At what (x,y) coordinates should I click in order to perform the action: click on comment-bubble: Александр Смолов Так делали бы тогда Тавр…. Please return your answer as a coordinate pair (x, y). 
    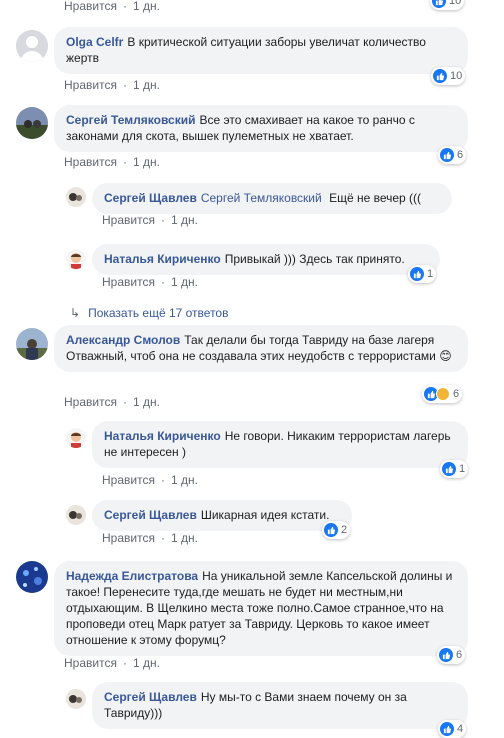
    Looking at the image, I should click on (261, 348).